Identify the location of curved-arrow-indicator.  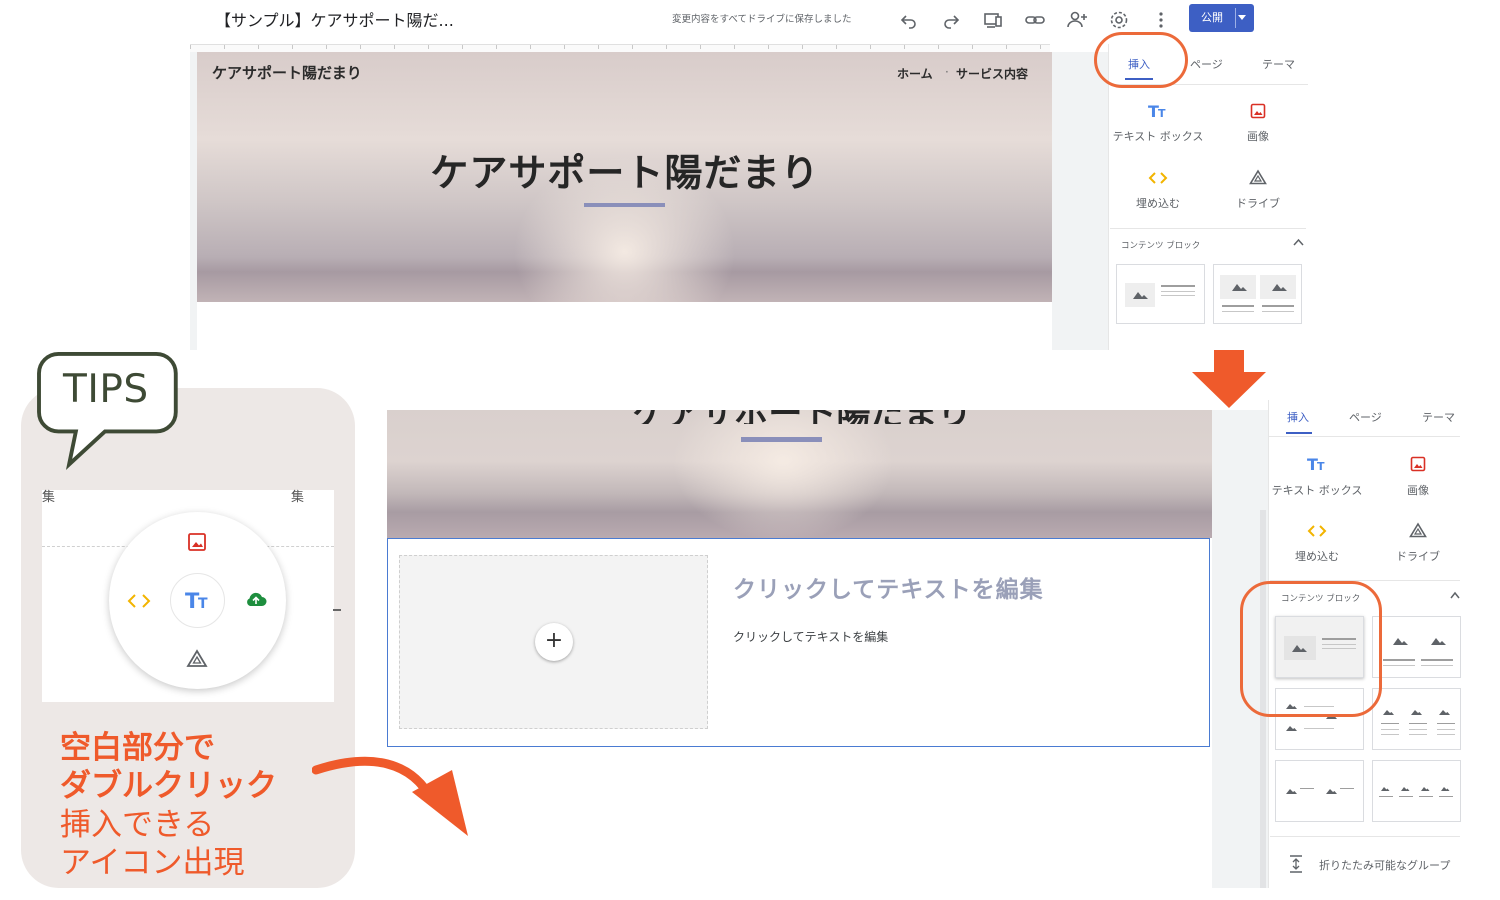
(392, 797).